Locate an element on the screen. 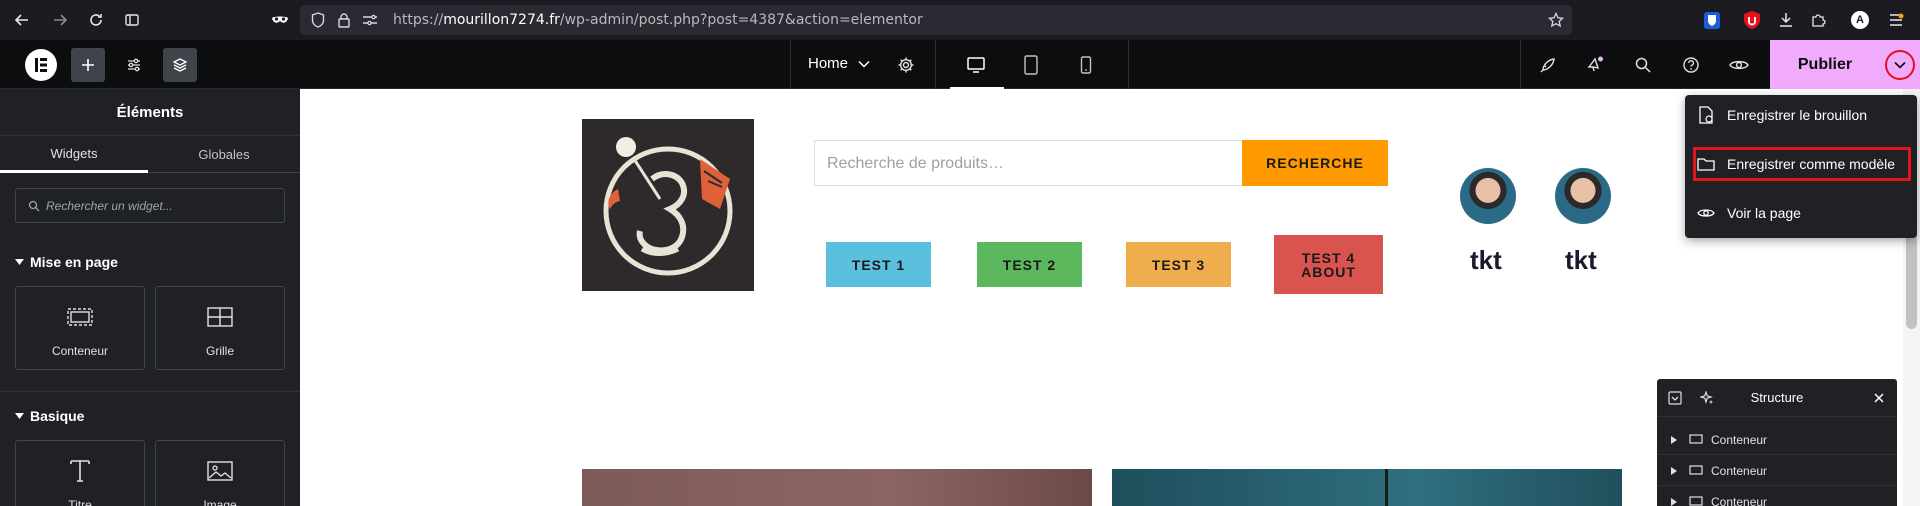  tablet-icon is located at coordinates (1031, 65).